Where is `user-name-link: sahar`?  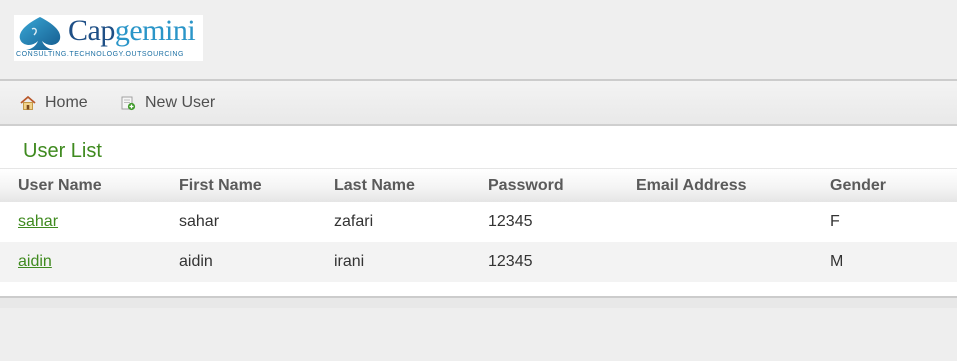
user-name-link: sahar is located at coordinates (38, 222).